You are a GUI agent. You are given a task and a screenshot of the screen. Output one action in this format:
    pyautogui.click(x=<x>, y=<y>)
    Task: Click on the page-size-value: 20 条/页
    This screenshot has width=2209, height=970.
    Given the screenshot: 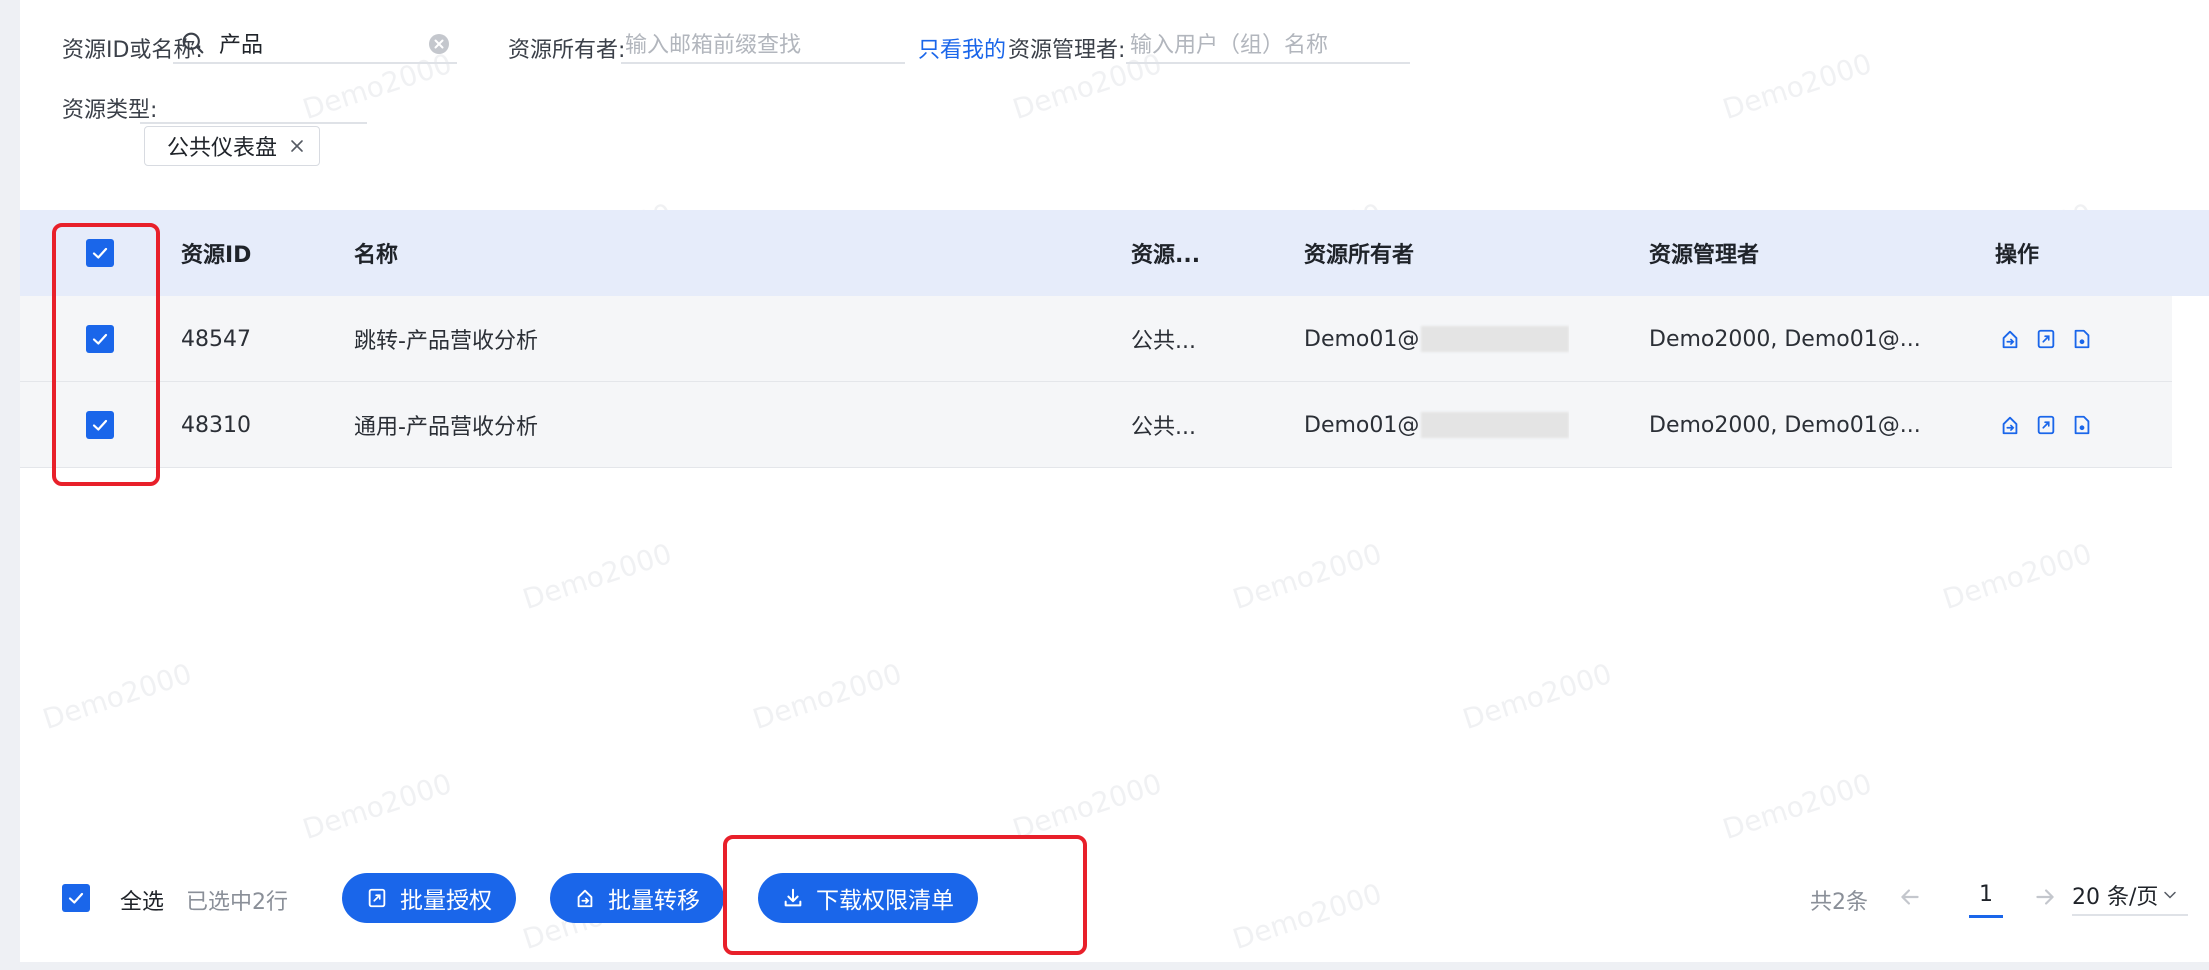 What is the action you would take?
    pyautogui.click(x=2115, y=897)
    